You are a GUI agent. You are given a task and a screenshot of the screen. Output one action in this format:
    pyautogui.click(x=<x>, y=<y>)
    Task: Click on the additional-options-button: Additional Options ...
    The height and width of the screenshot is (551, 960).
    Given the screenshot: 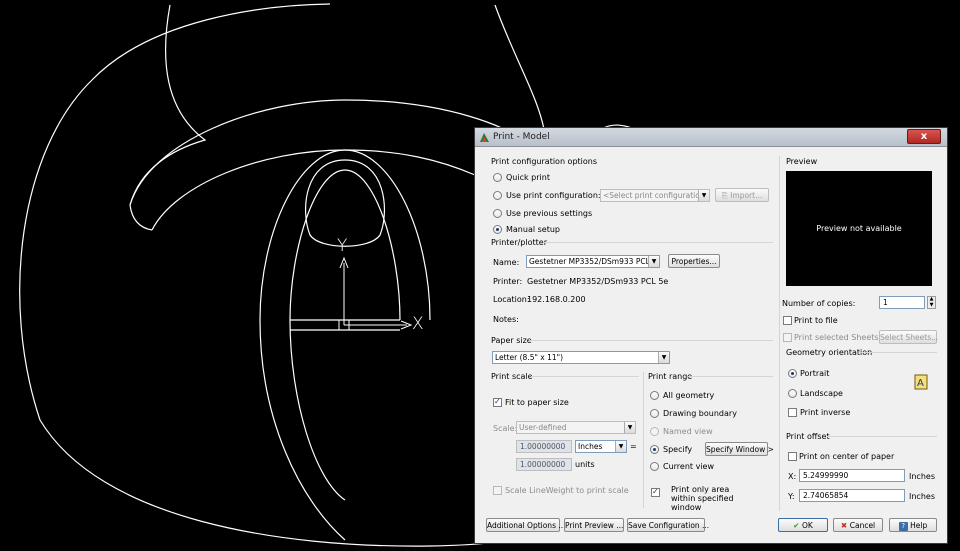 What is the action you would take?
    pyautogui.click(x=526, y=525)
    